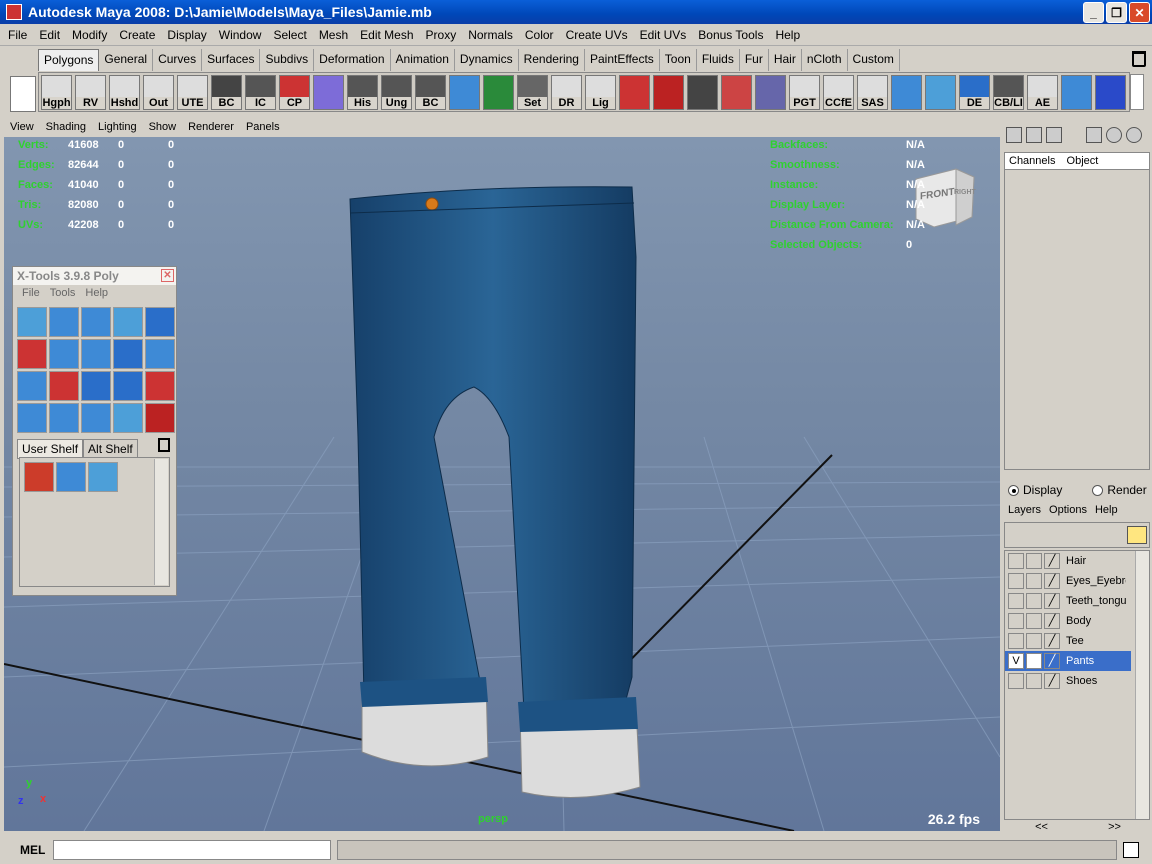 This screenshot has width=1152, height=864. Describe the element at coordinates (600, 92) in the screenshot. I see `shelf-tool-17: Lig` at that location.